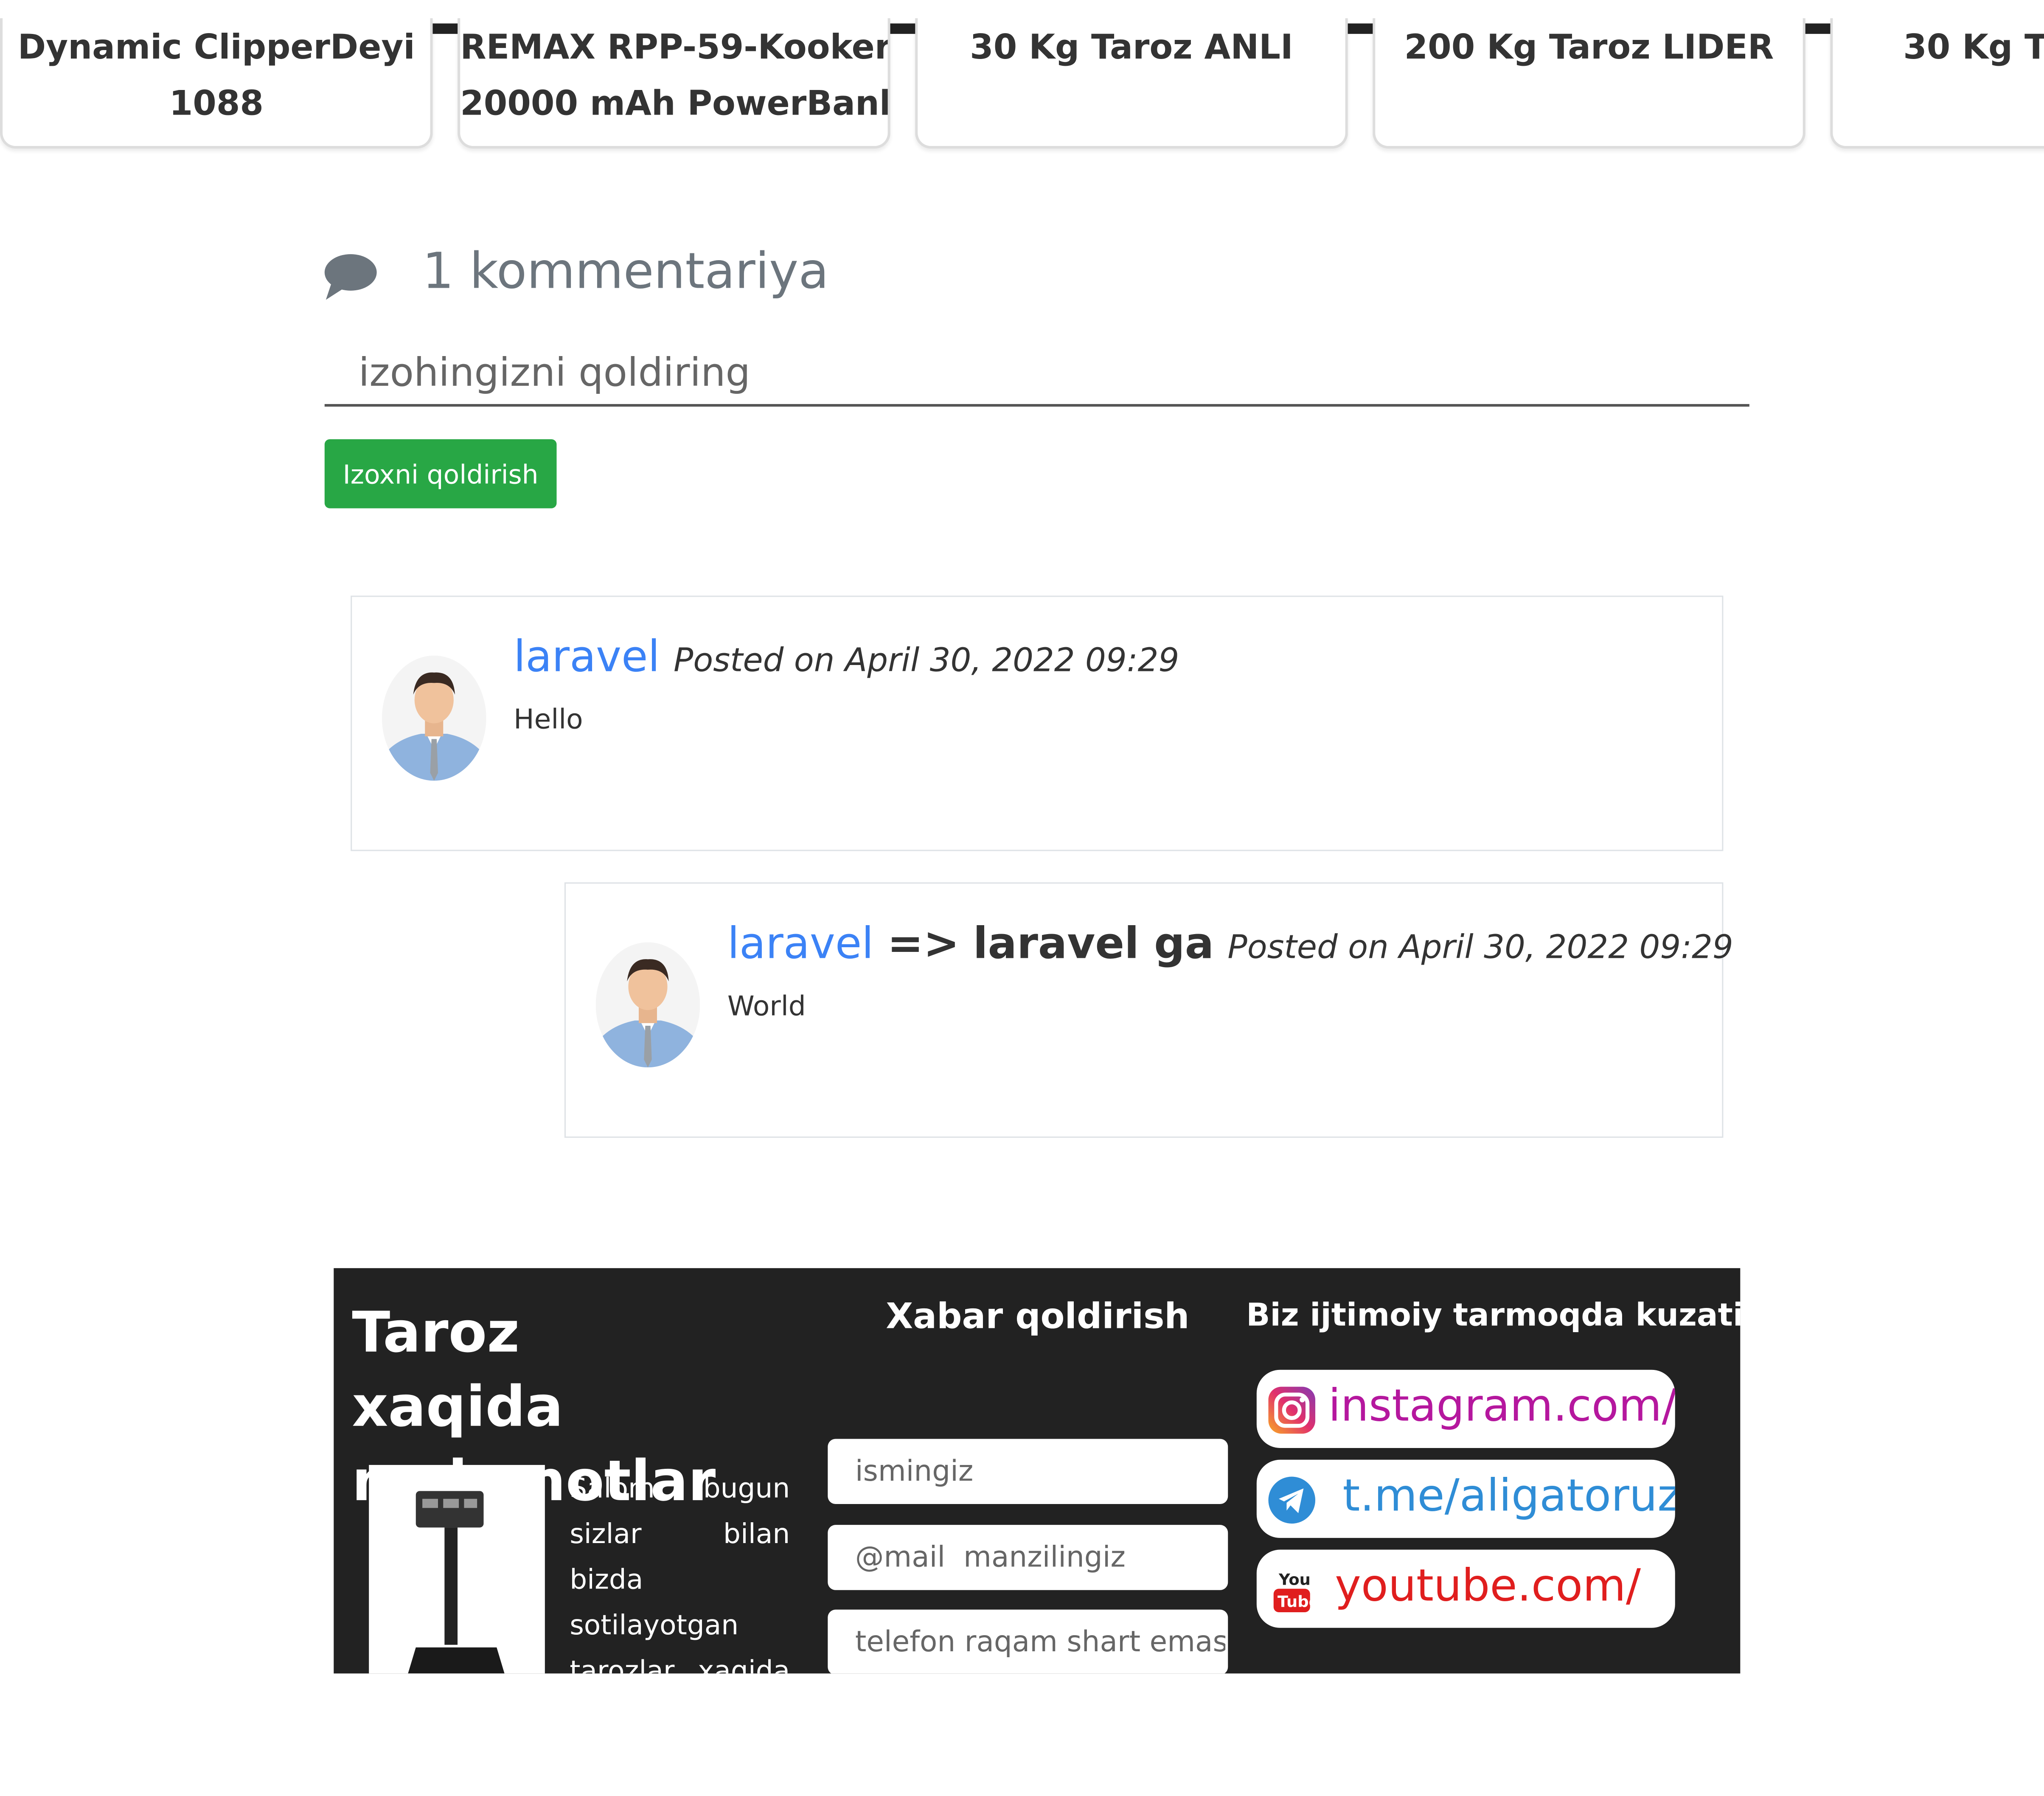 The width and height of the screenshot is (2044, 1796). I want to click on product-card: 200 Kg Taroz LIDER, so click(1589, 83).